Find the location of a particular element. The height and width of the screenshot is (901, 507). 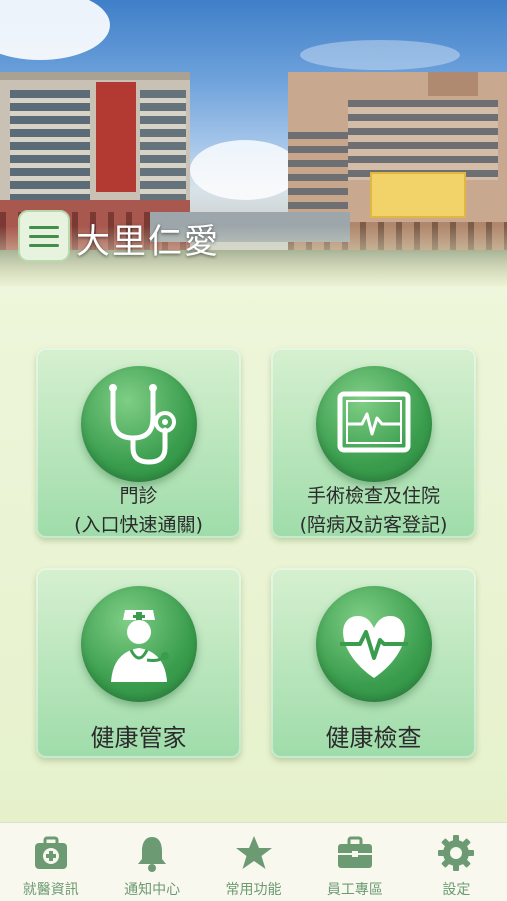

star-icon is located at coordinates (253, 852).